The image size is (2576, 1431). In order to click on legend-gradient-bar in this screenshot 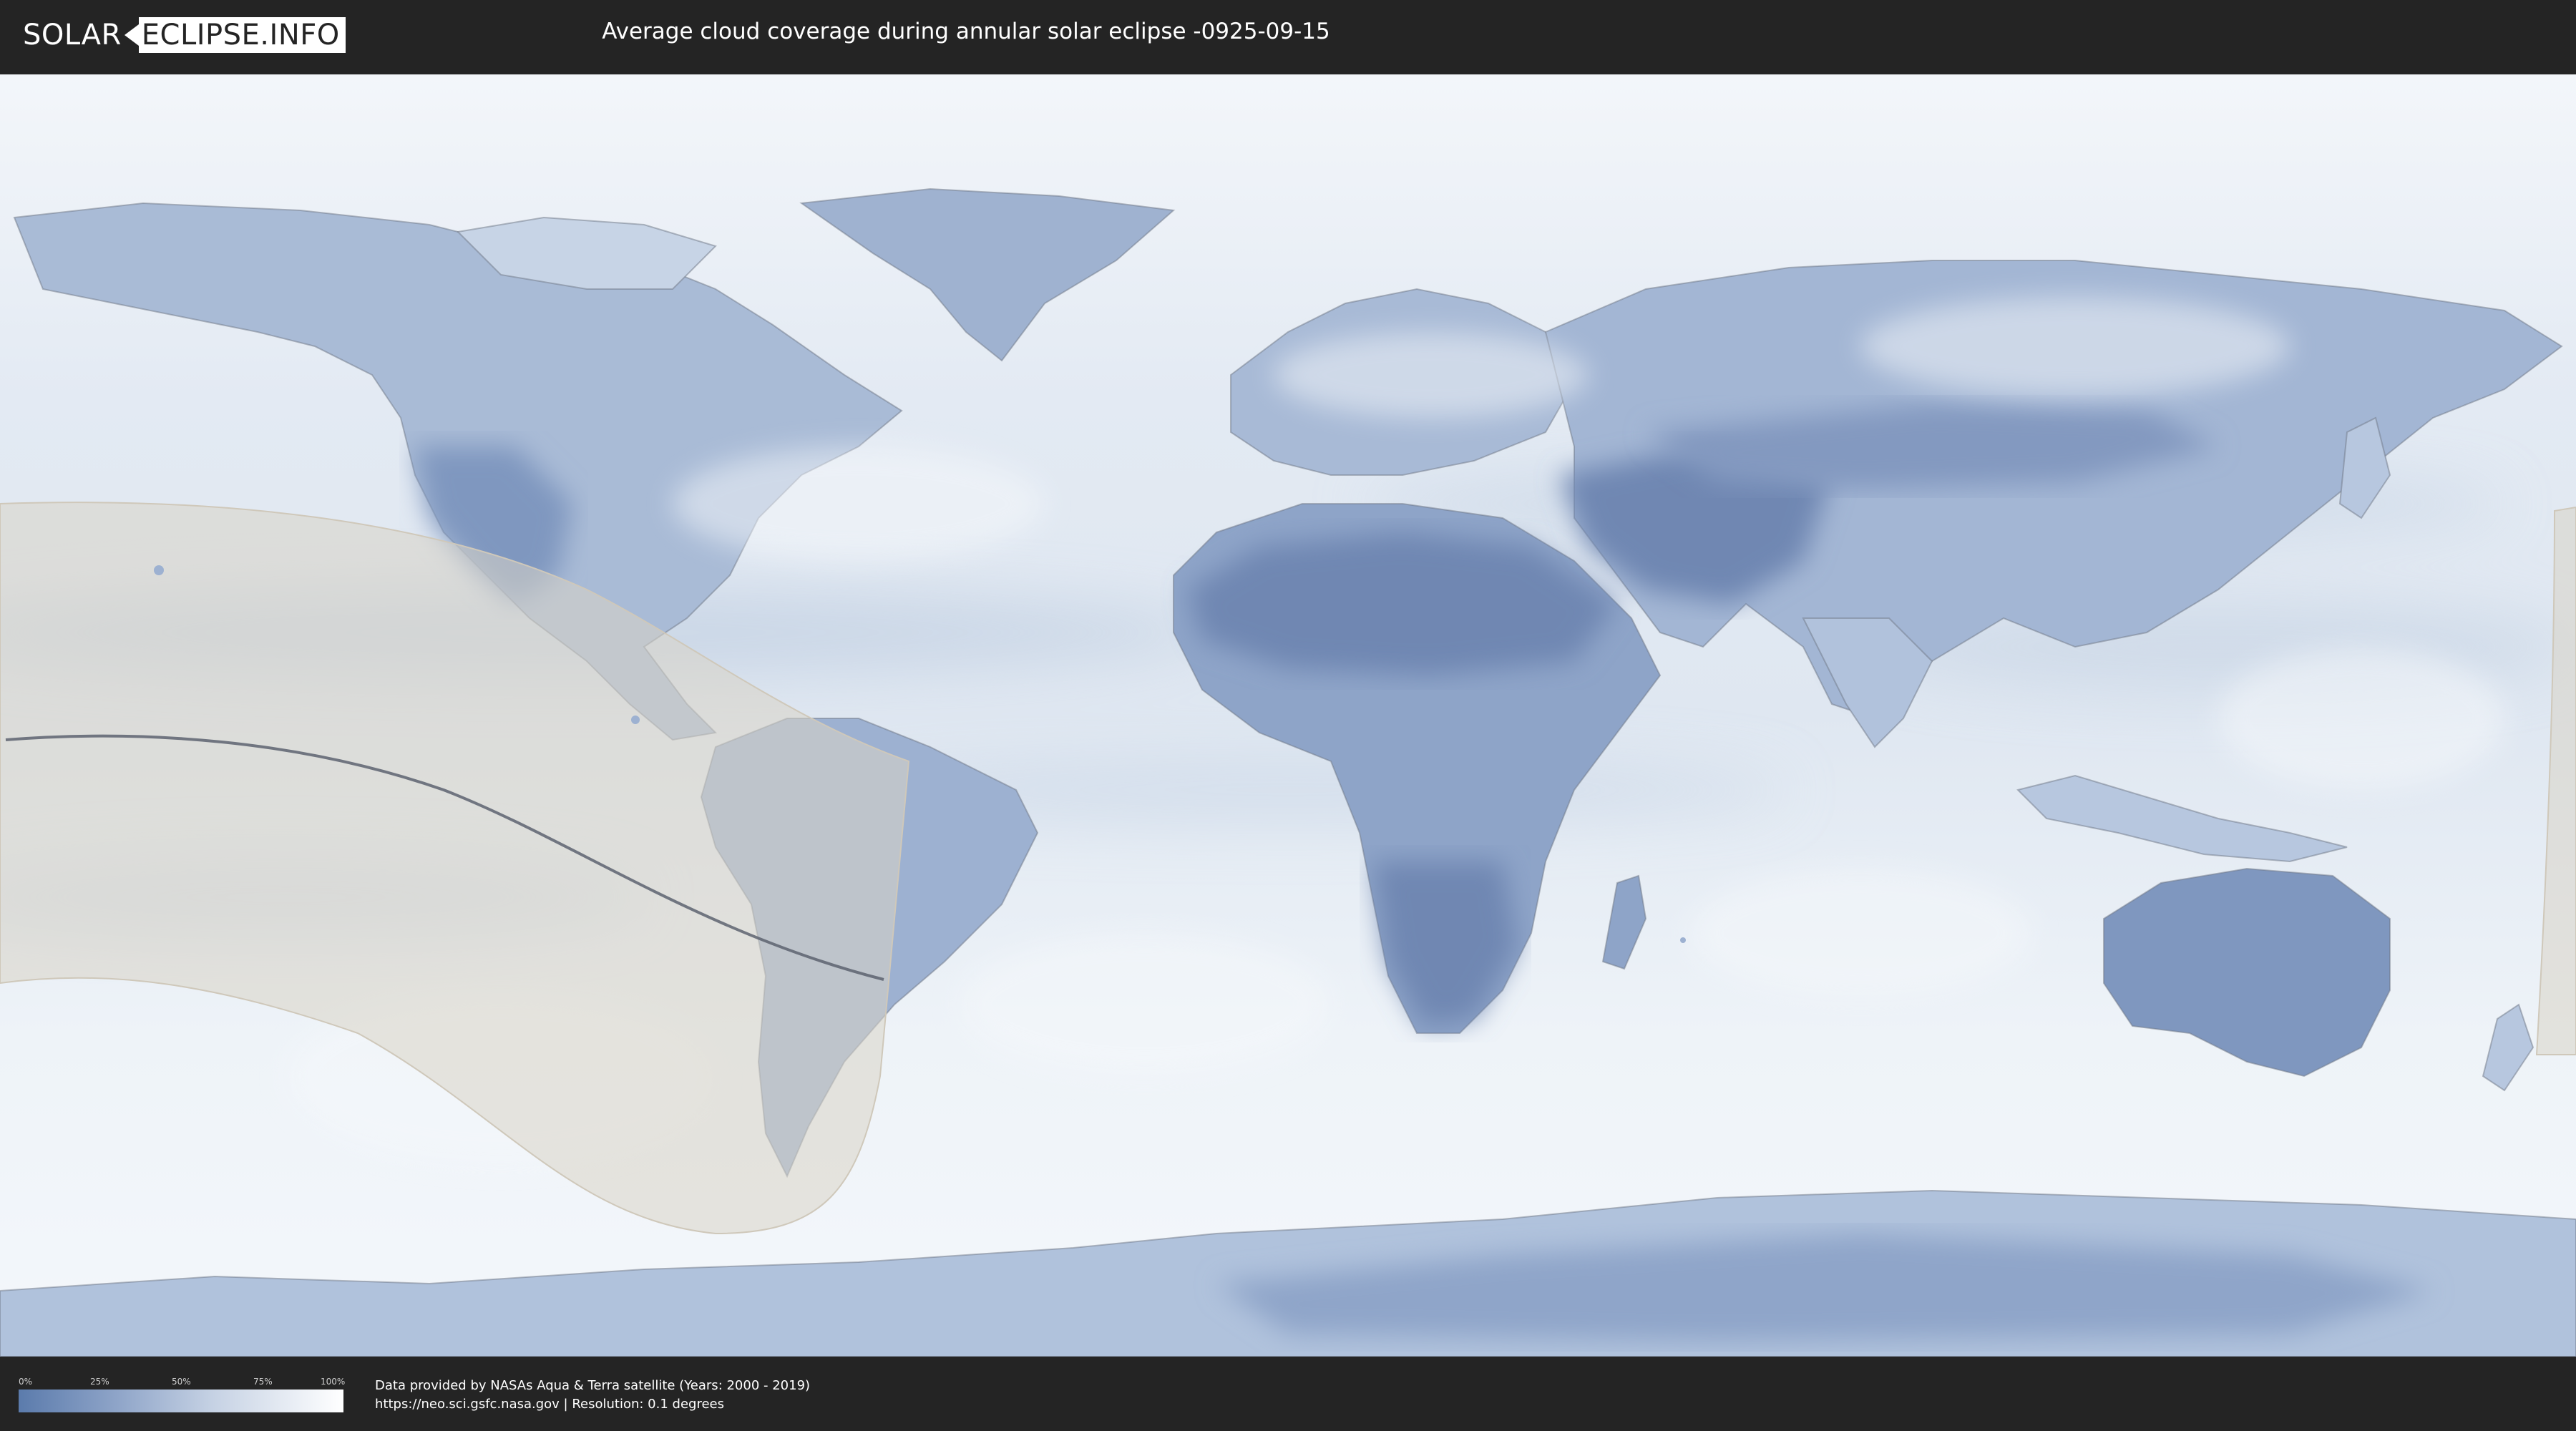, I will do `click(181, 1401)`.